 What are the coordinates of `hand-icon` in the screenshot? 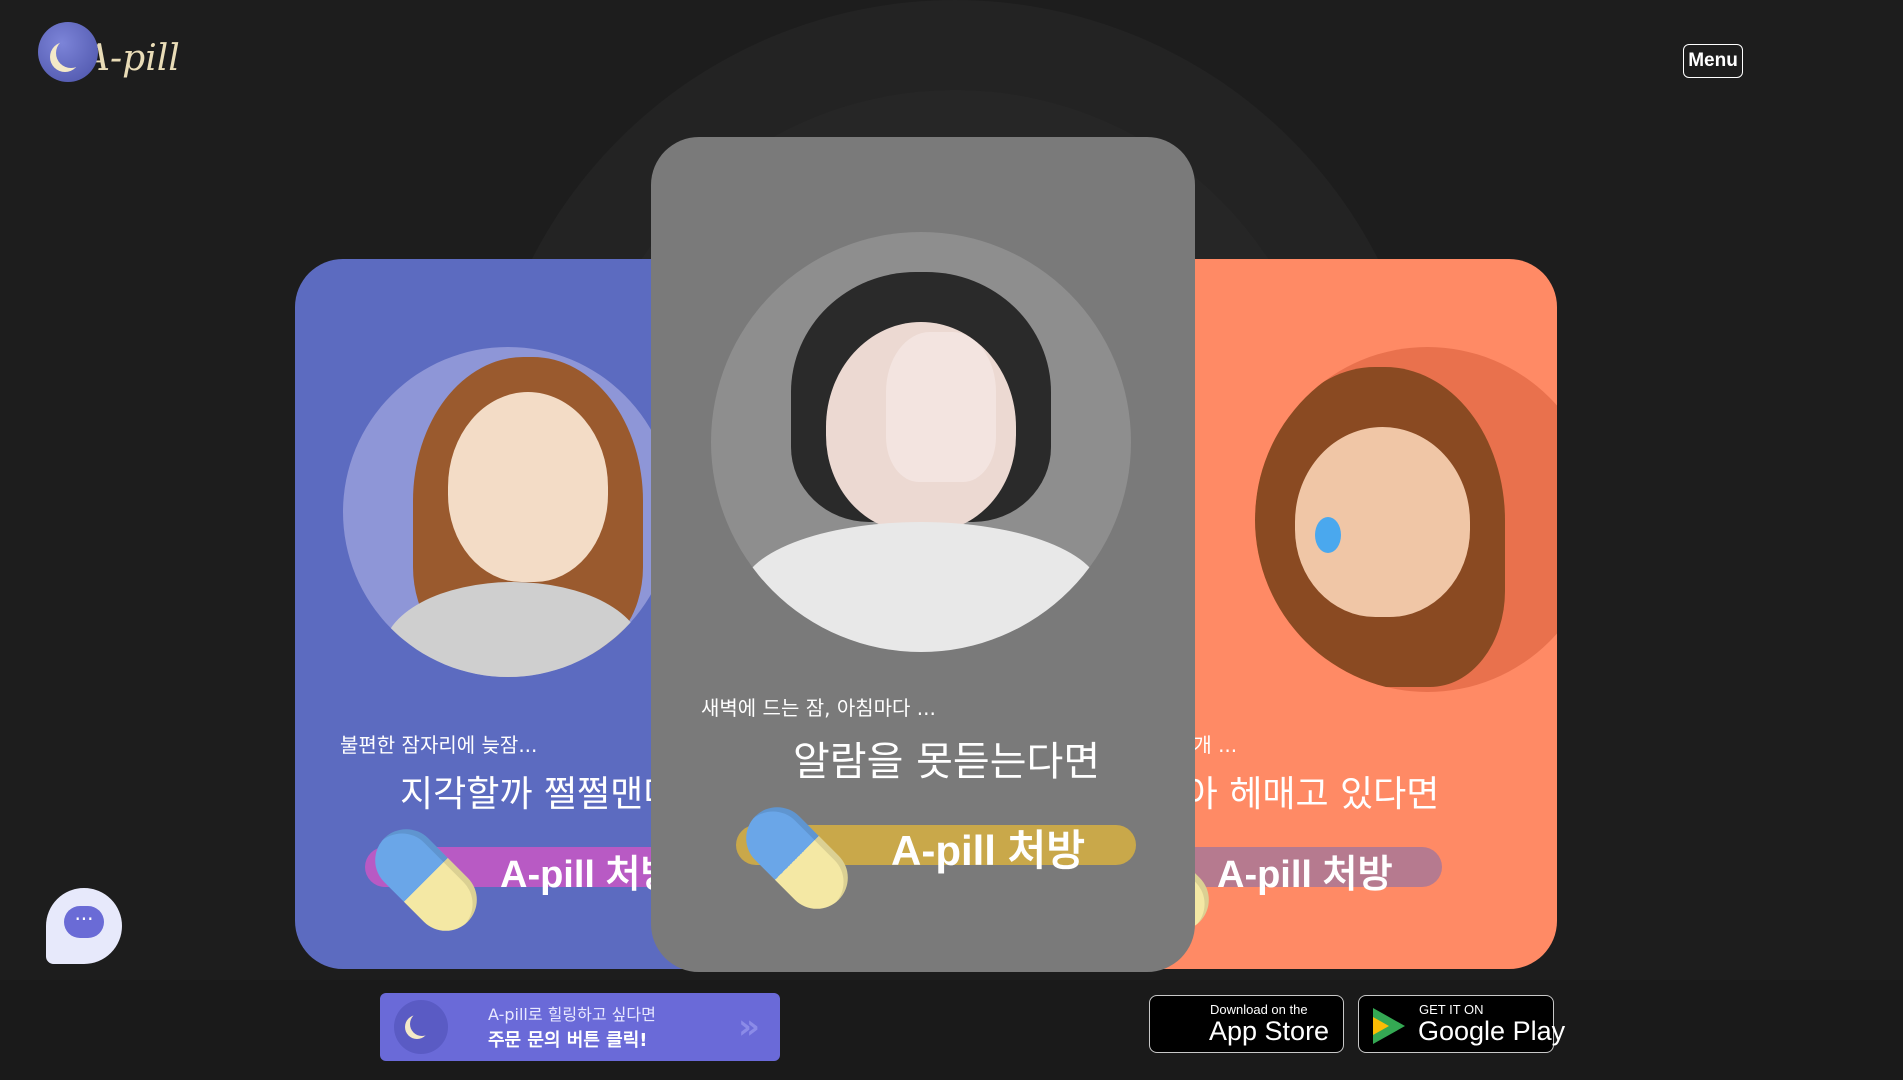 It's located at (941, 407).